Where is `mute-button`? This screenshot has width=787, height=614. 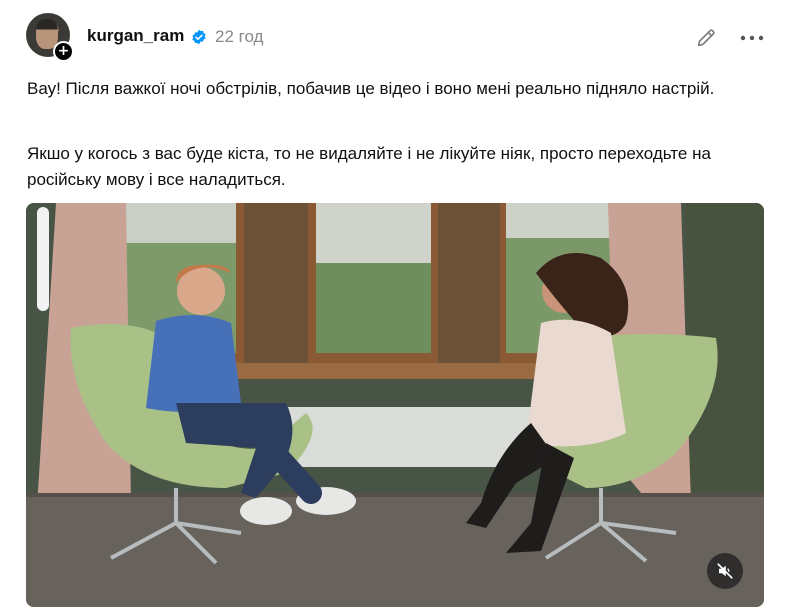 mute-button is located at coordinates (725, 571).